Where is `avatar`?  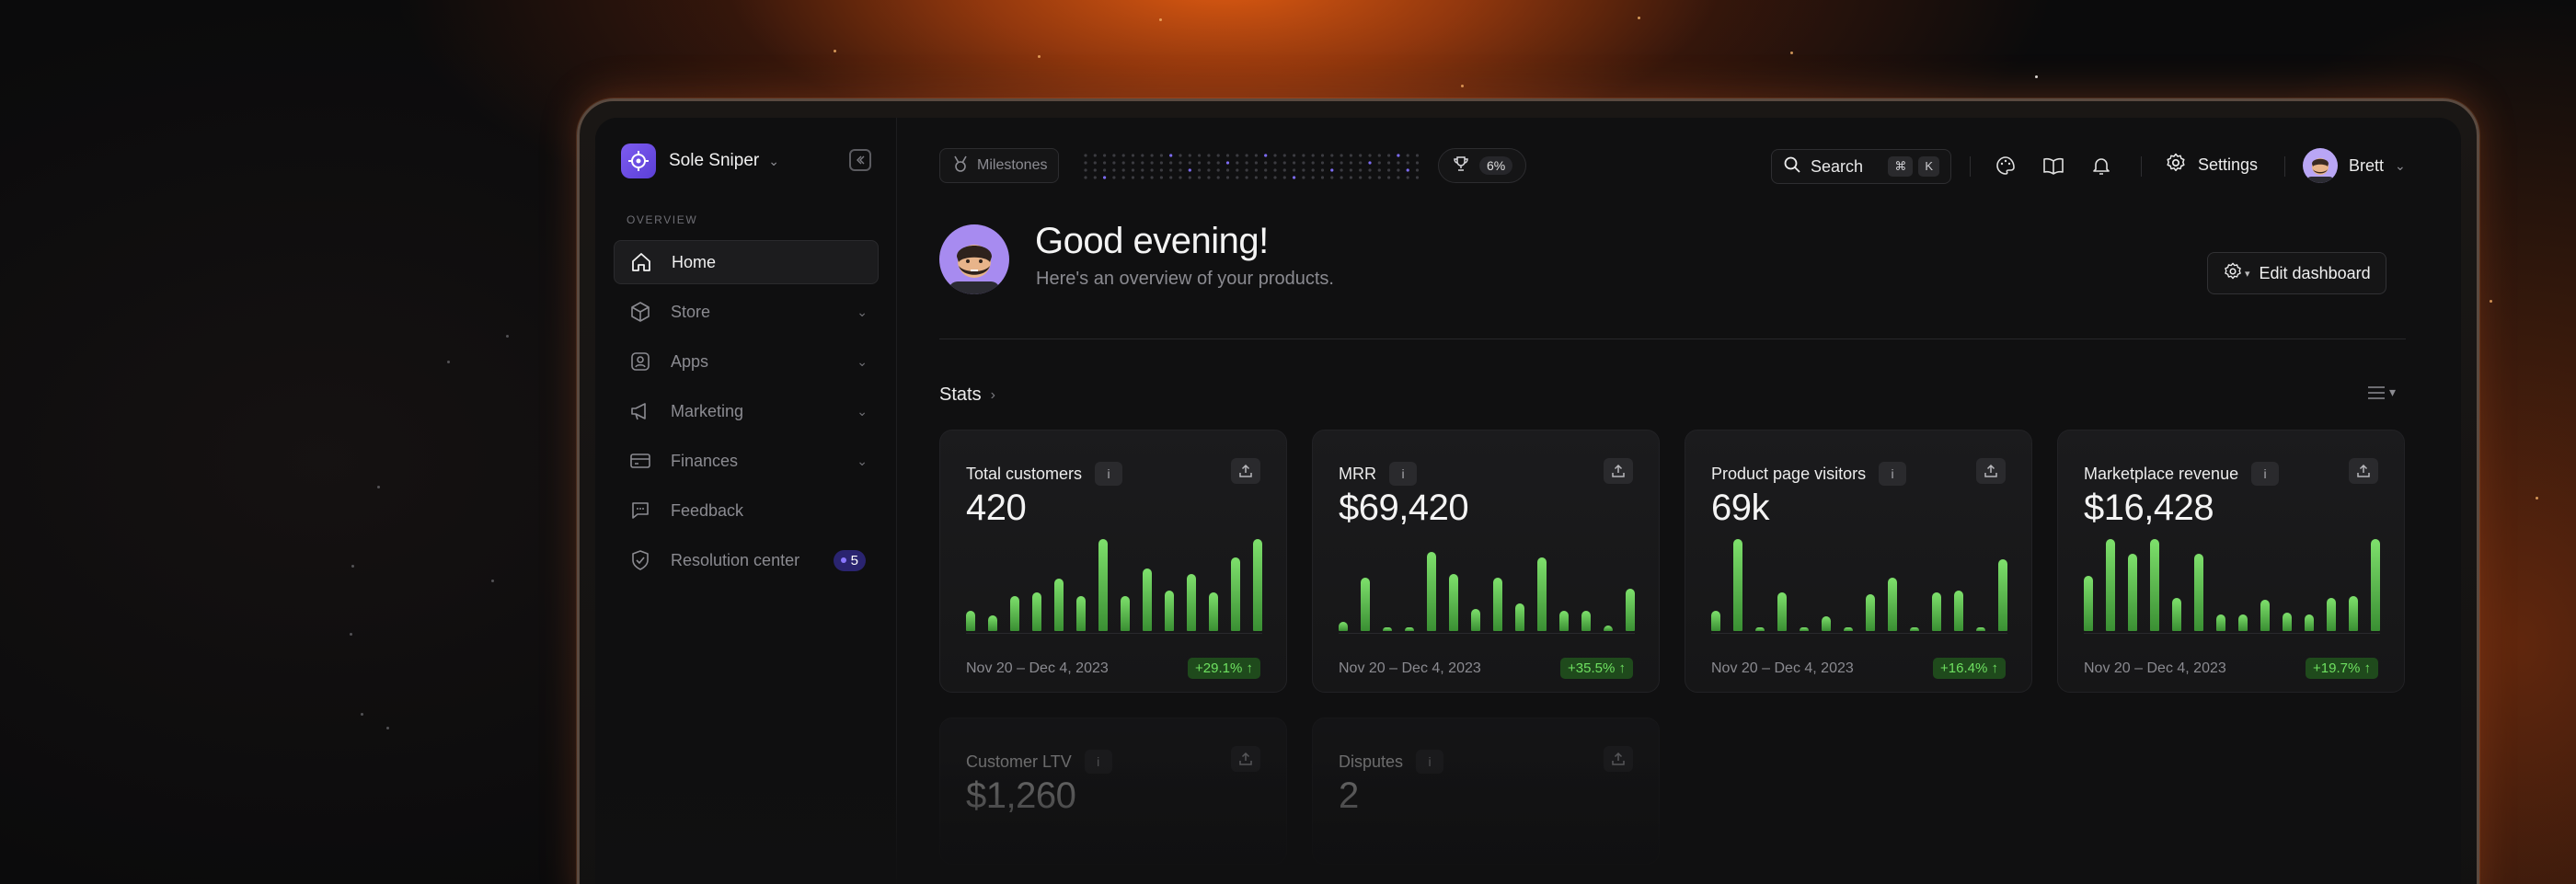 avatar is located at coordinates (974, 259).